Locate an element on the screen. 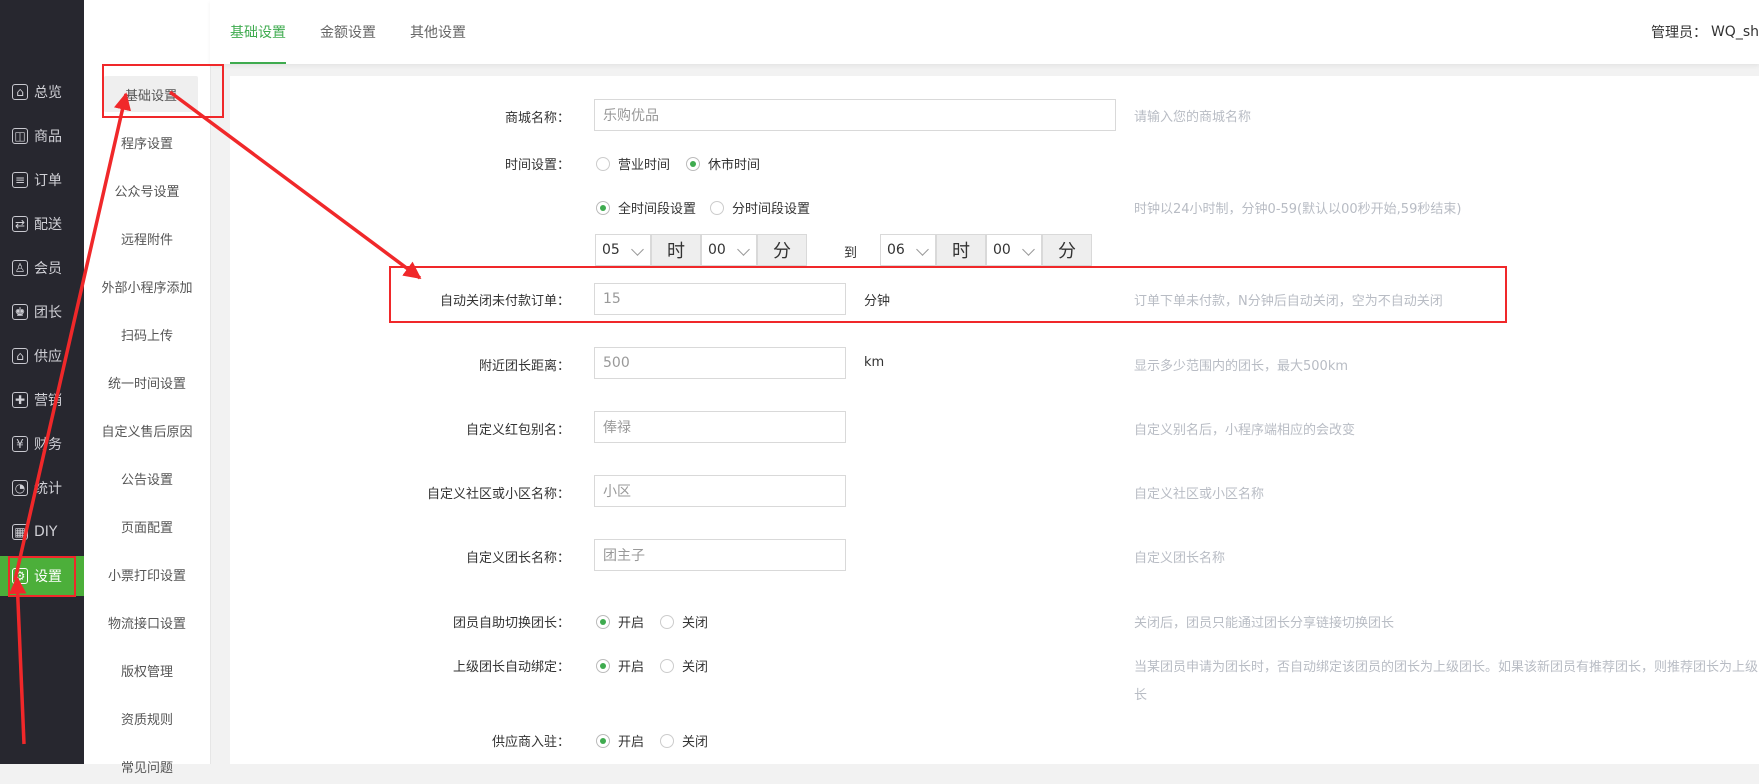 The width and height of the screenshot is (1759, 784). arrow-up-to-settings is located at coordinates (17, 660).